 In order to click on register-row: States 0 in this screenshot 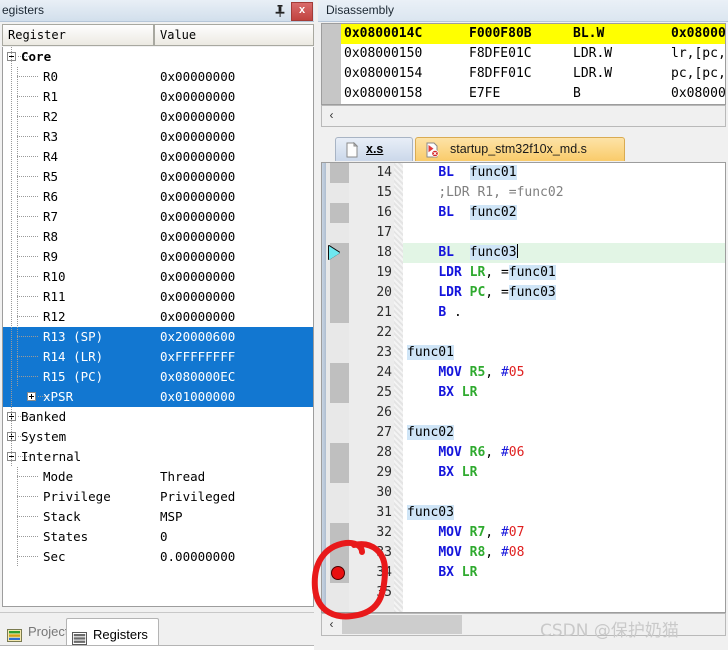, I will do `click(158, 537)`.